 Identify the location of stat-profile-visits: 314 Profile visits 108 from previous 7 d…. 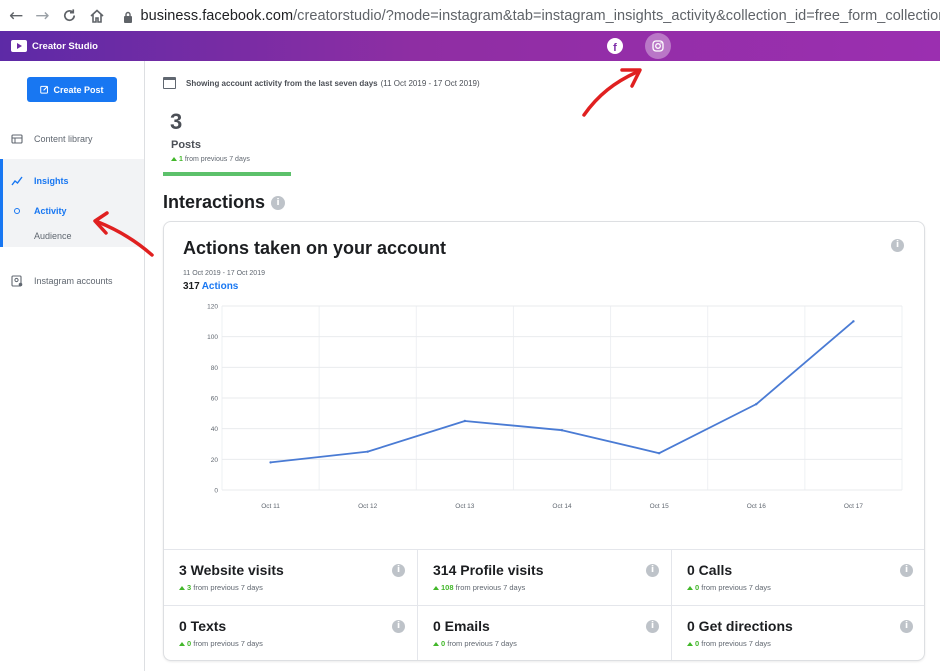
(545, 578).